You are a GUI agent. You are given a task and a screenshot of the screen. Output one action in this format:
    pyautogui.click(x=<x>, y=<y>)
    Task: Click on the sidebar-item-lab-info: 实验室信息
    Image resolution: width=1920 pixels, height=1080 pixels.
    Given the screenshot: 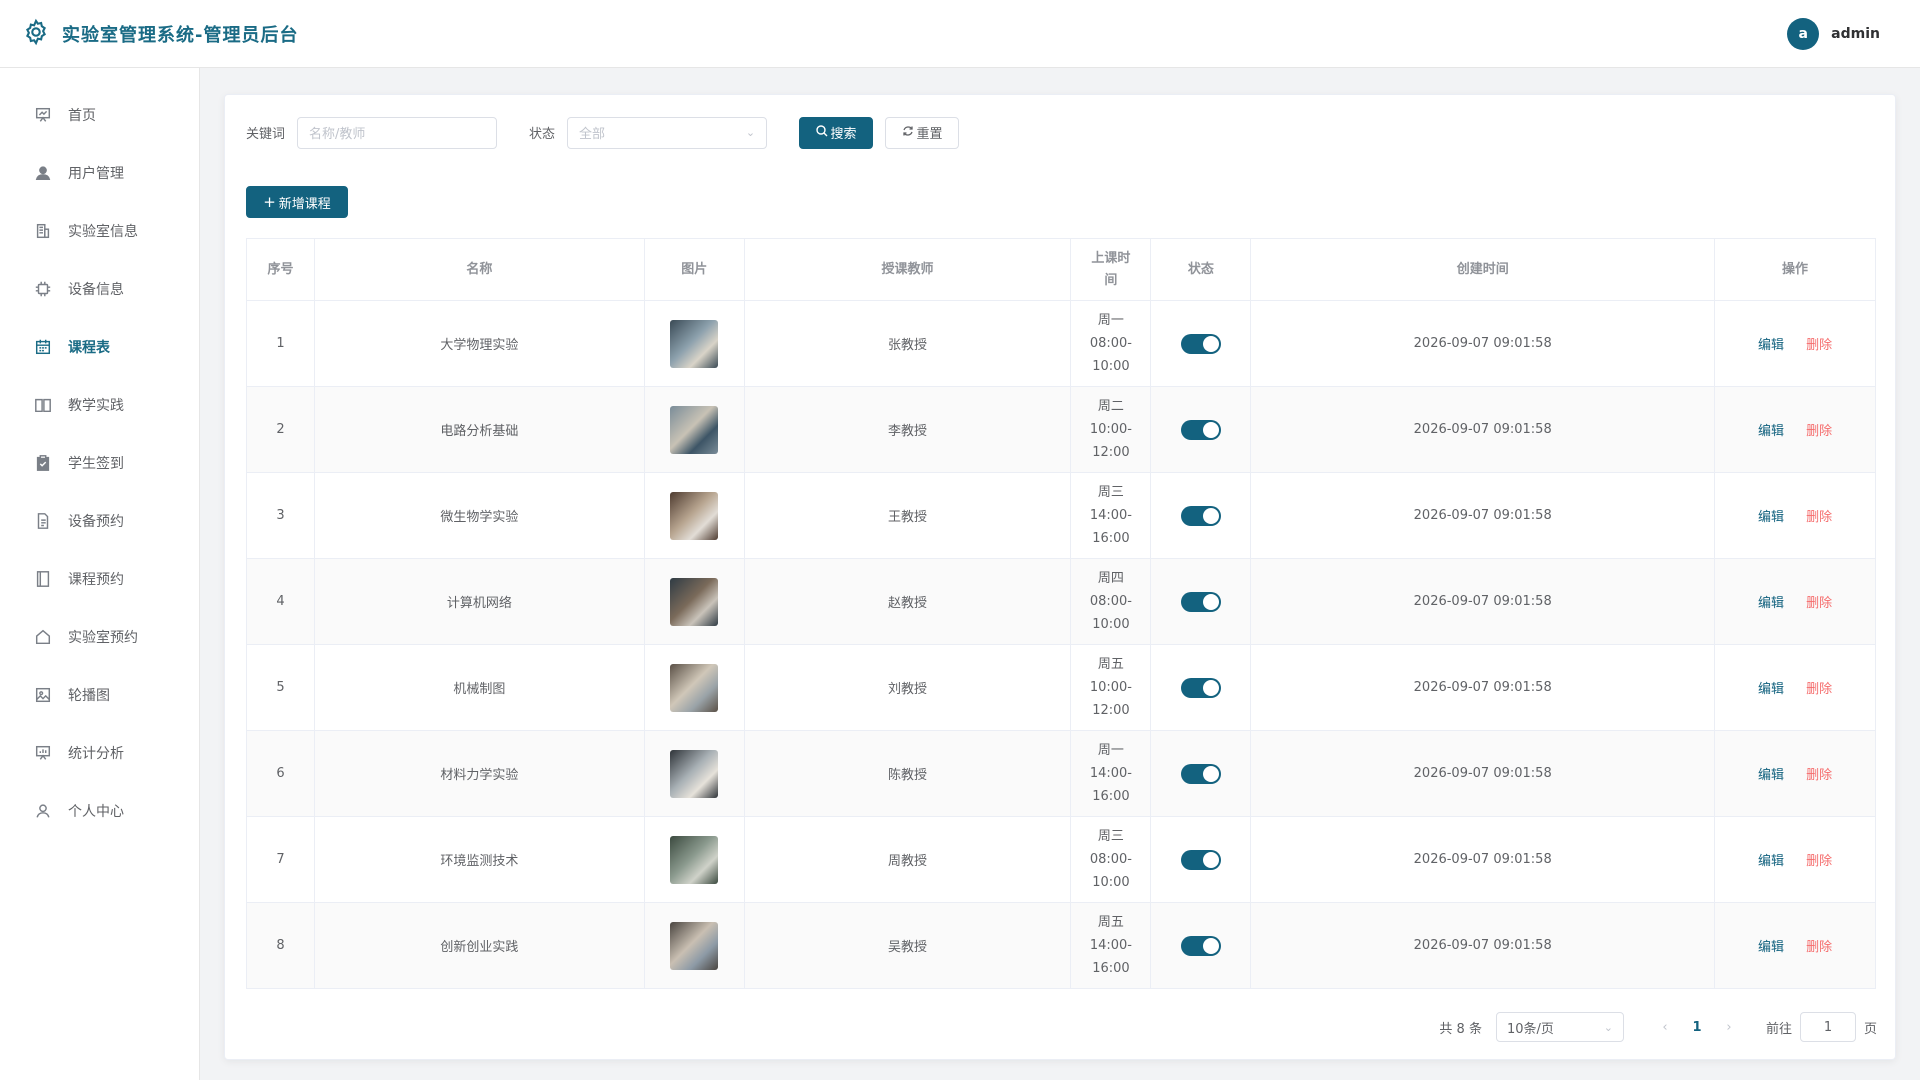 What is the action you would take?
    pyautogui.click(x=99, y=231)
    